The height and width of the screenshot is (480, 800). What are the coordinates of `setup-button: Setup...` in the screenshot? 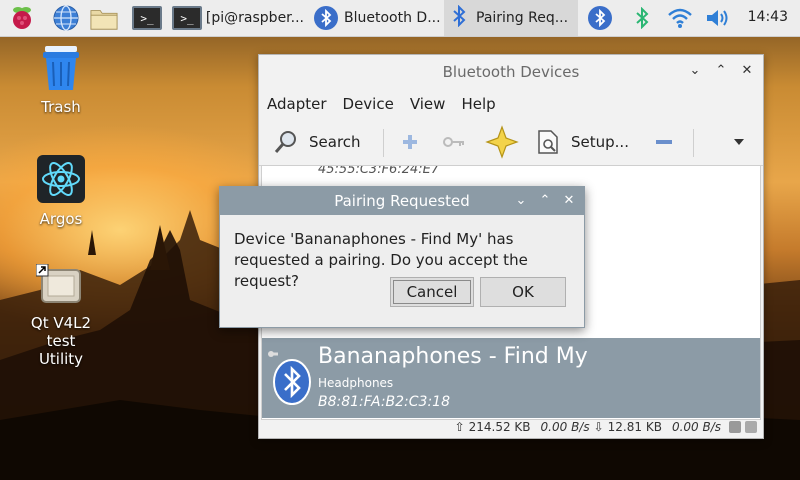 It's located at (583, 142).